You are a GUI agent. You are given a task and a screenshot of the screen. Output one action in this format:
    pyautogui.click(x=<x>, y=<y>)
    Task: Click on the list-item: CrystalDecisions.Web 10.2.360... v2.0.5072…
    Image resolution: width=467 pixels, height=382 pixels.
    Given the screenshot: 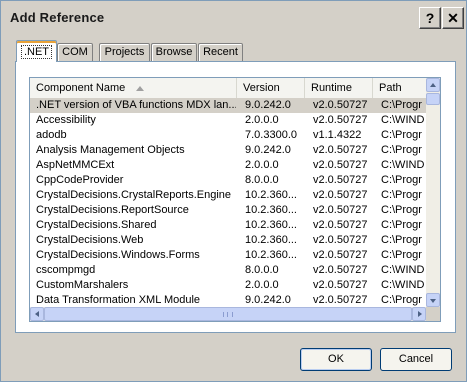 What is the action you would take?
    pyautogui.click(x=228, y=240)
    